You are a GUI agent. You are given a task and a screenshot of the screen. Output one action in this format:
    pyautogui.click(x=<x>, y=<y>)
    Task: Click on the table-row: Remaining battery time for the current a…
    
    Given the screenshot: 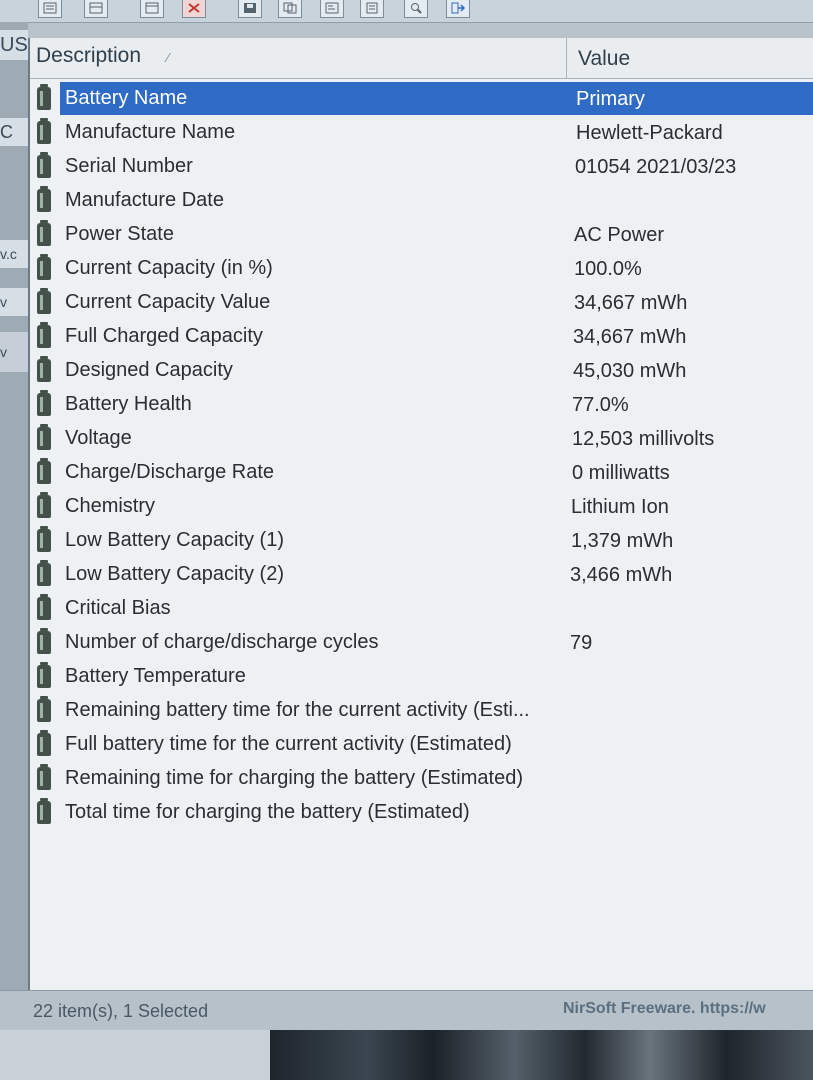 What is the action you would take?
    pyautogui.click(x=421, y=710)
    